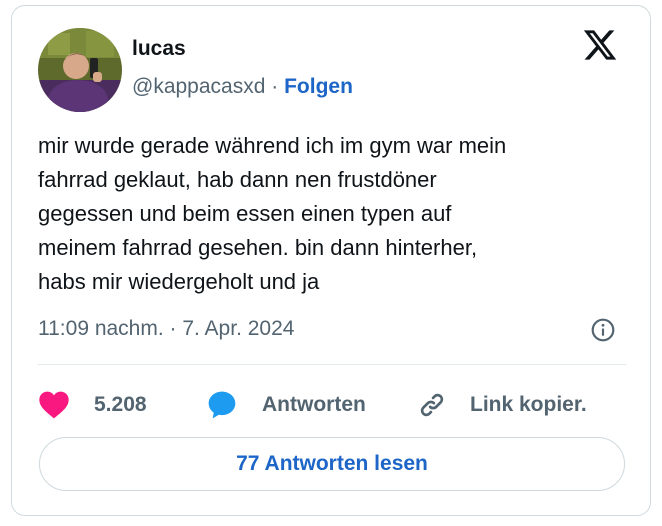 The image size is (662, 526). I want to click on tweet-text-line: habs mir wiedergeholt und ja, so click(179, 281).